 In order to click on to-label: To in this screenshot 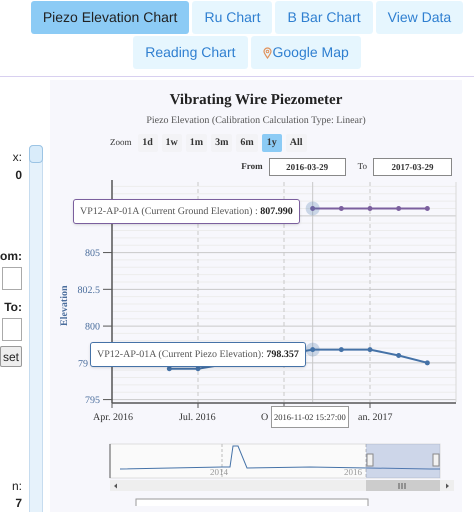, I will do `click(362, 166)`.